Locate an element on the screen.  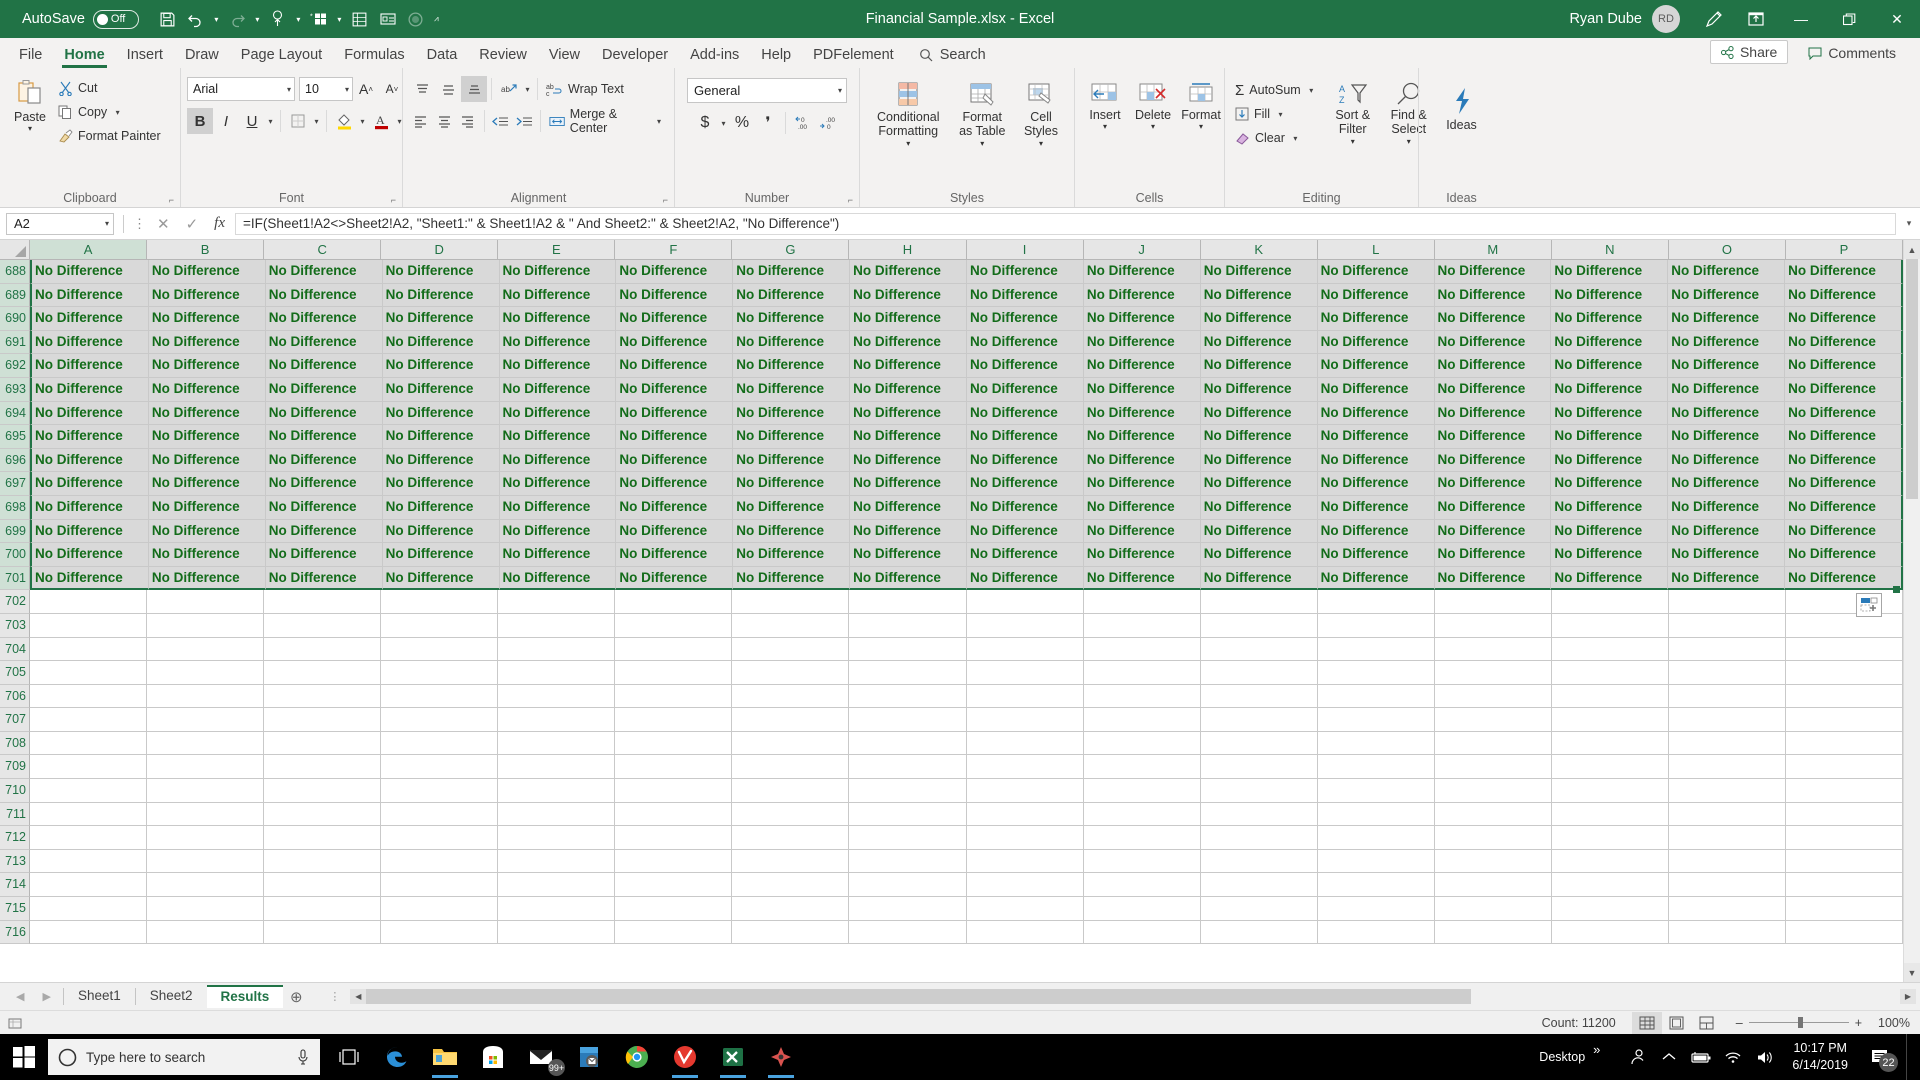
cell-J701: No Difference is located at coordinates (1142, 578).